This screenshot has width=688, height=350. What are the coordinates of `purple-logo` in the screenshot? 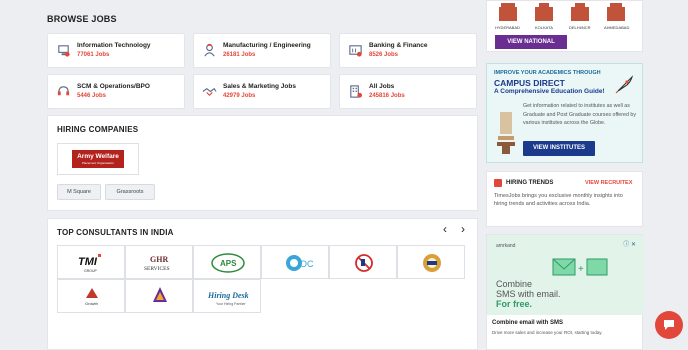 It's located at (160, 294).